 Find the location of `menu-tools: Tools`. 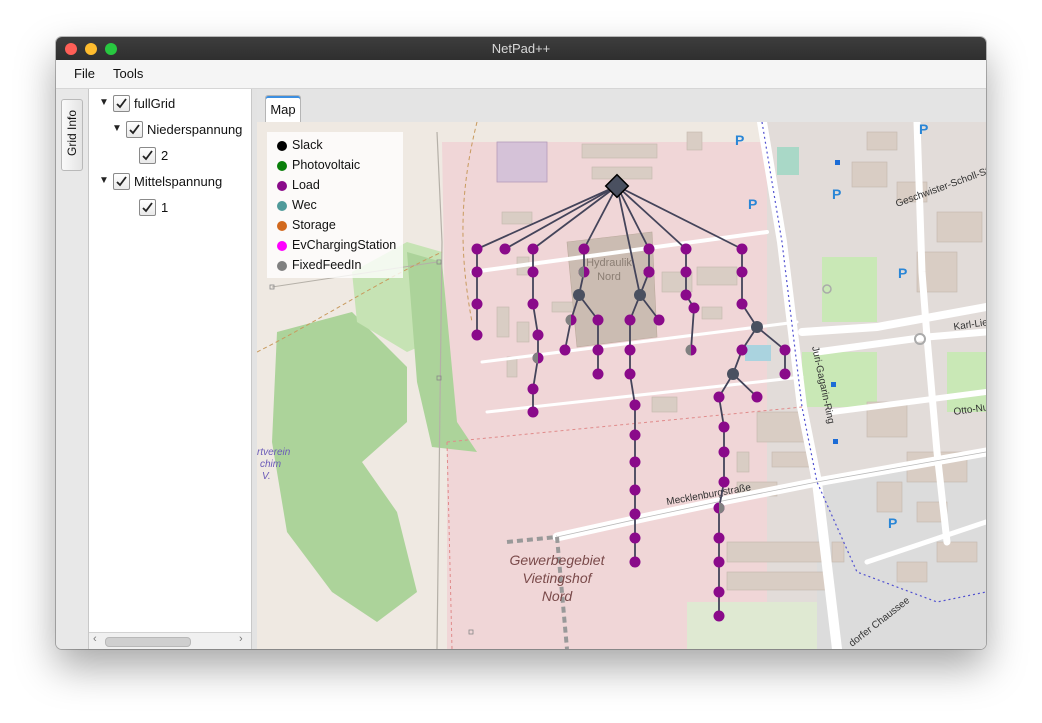

menu-tools: Tools is located at coordinates (128, 73).